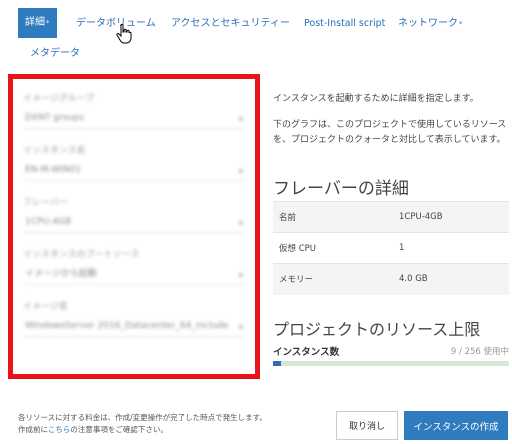  What do you see at coordinates (377, 329) in the screenshot?
I see `project-limits-heading: プロジェクトのリソース上限` at bounding box center [377, 329].